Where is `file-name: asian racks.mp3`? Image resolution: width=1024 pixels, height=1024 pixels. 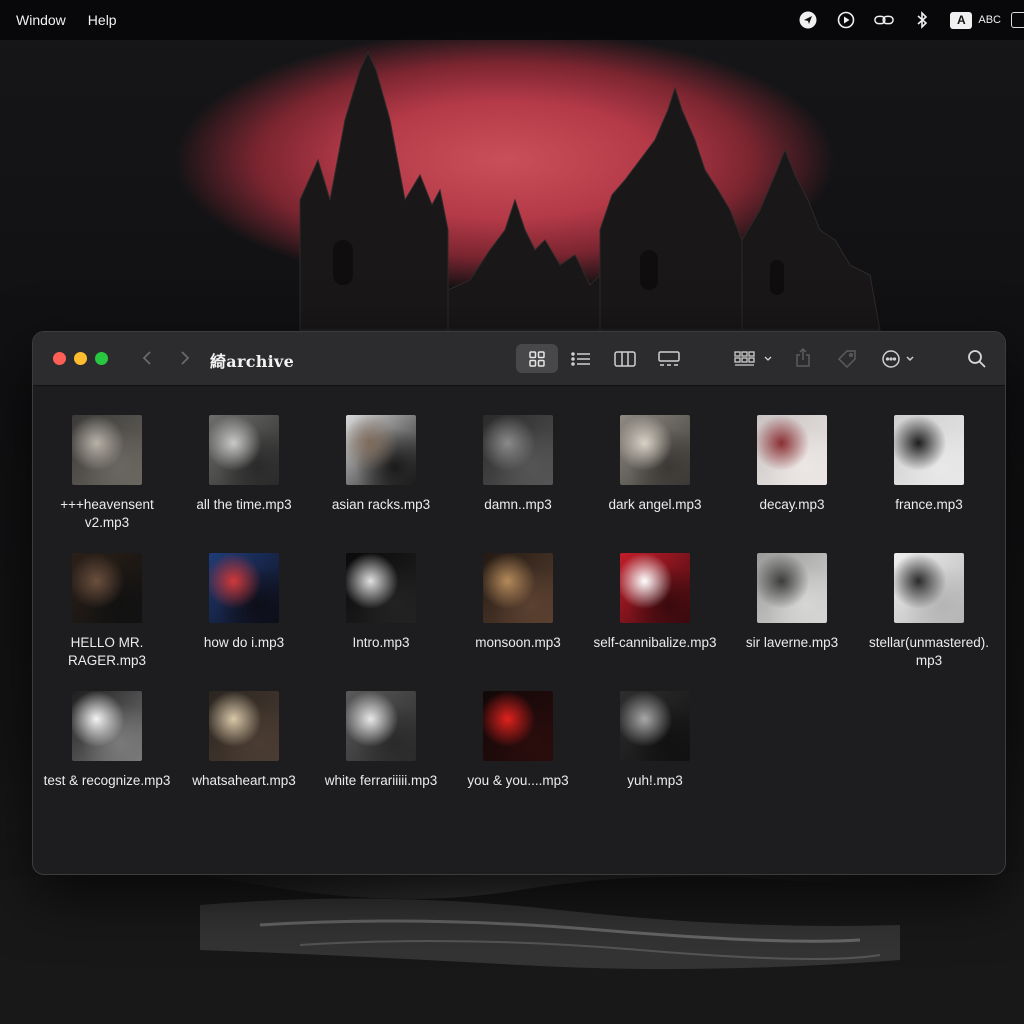 file-name: asian racks.mp3 is located at coordinates (381, 504).